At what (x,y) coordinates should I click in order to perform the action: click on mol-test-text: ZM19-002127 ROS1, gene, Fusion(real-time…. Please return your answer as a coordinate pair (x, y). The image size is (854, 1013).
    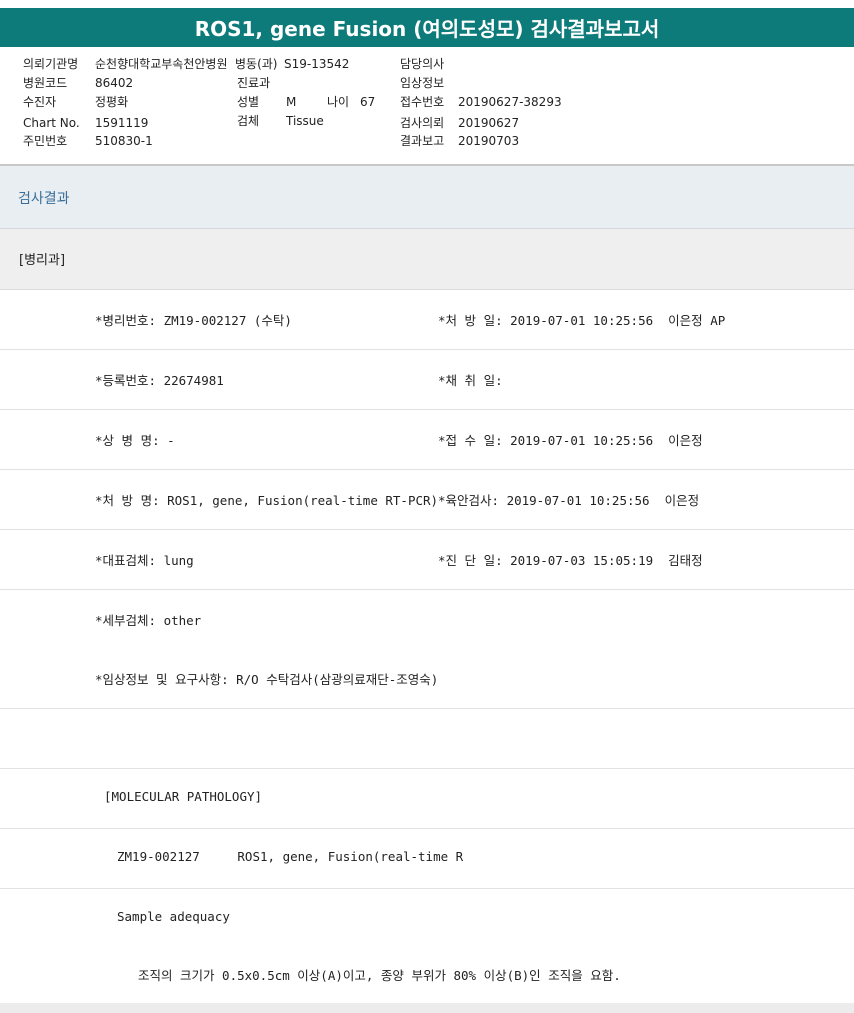
    Looking at the image, I should click on (290, 856).